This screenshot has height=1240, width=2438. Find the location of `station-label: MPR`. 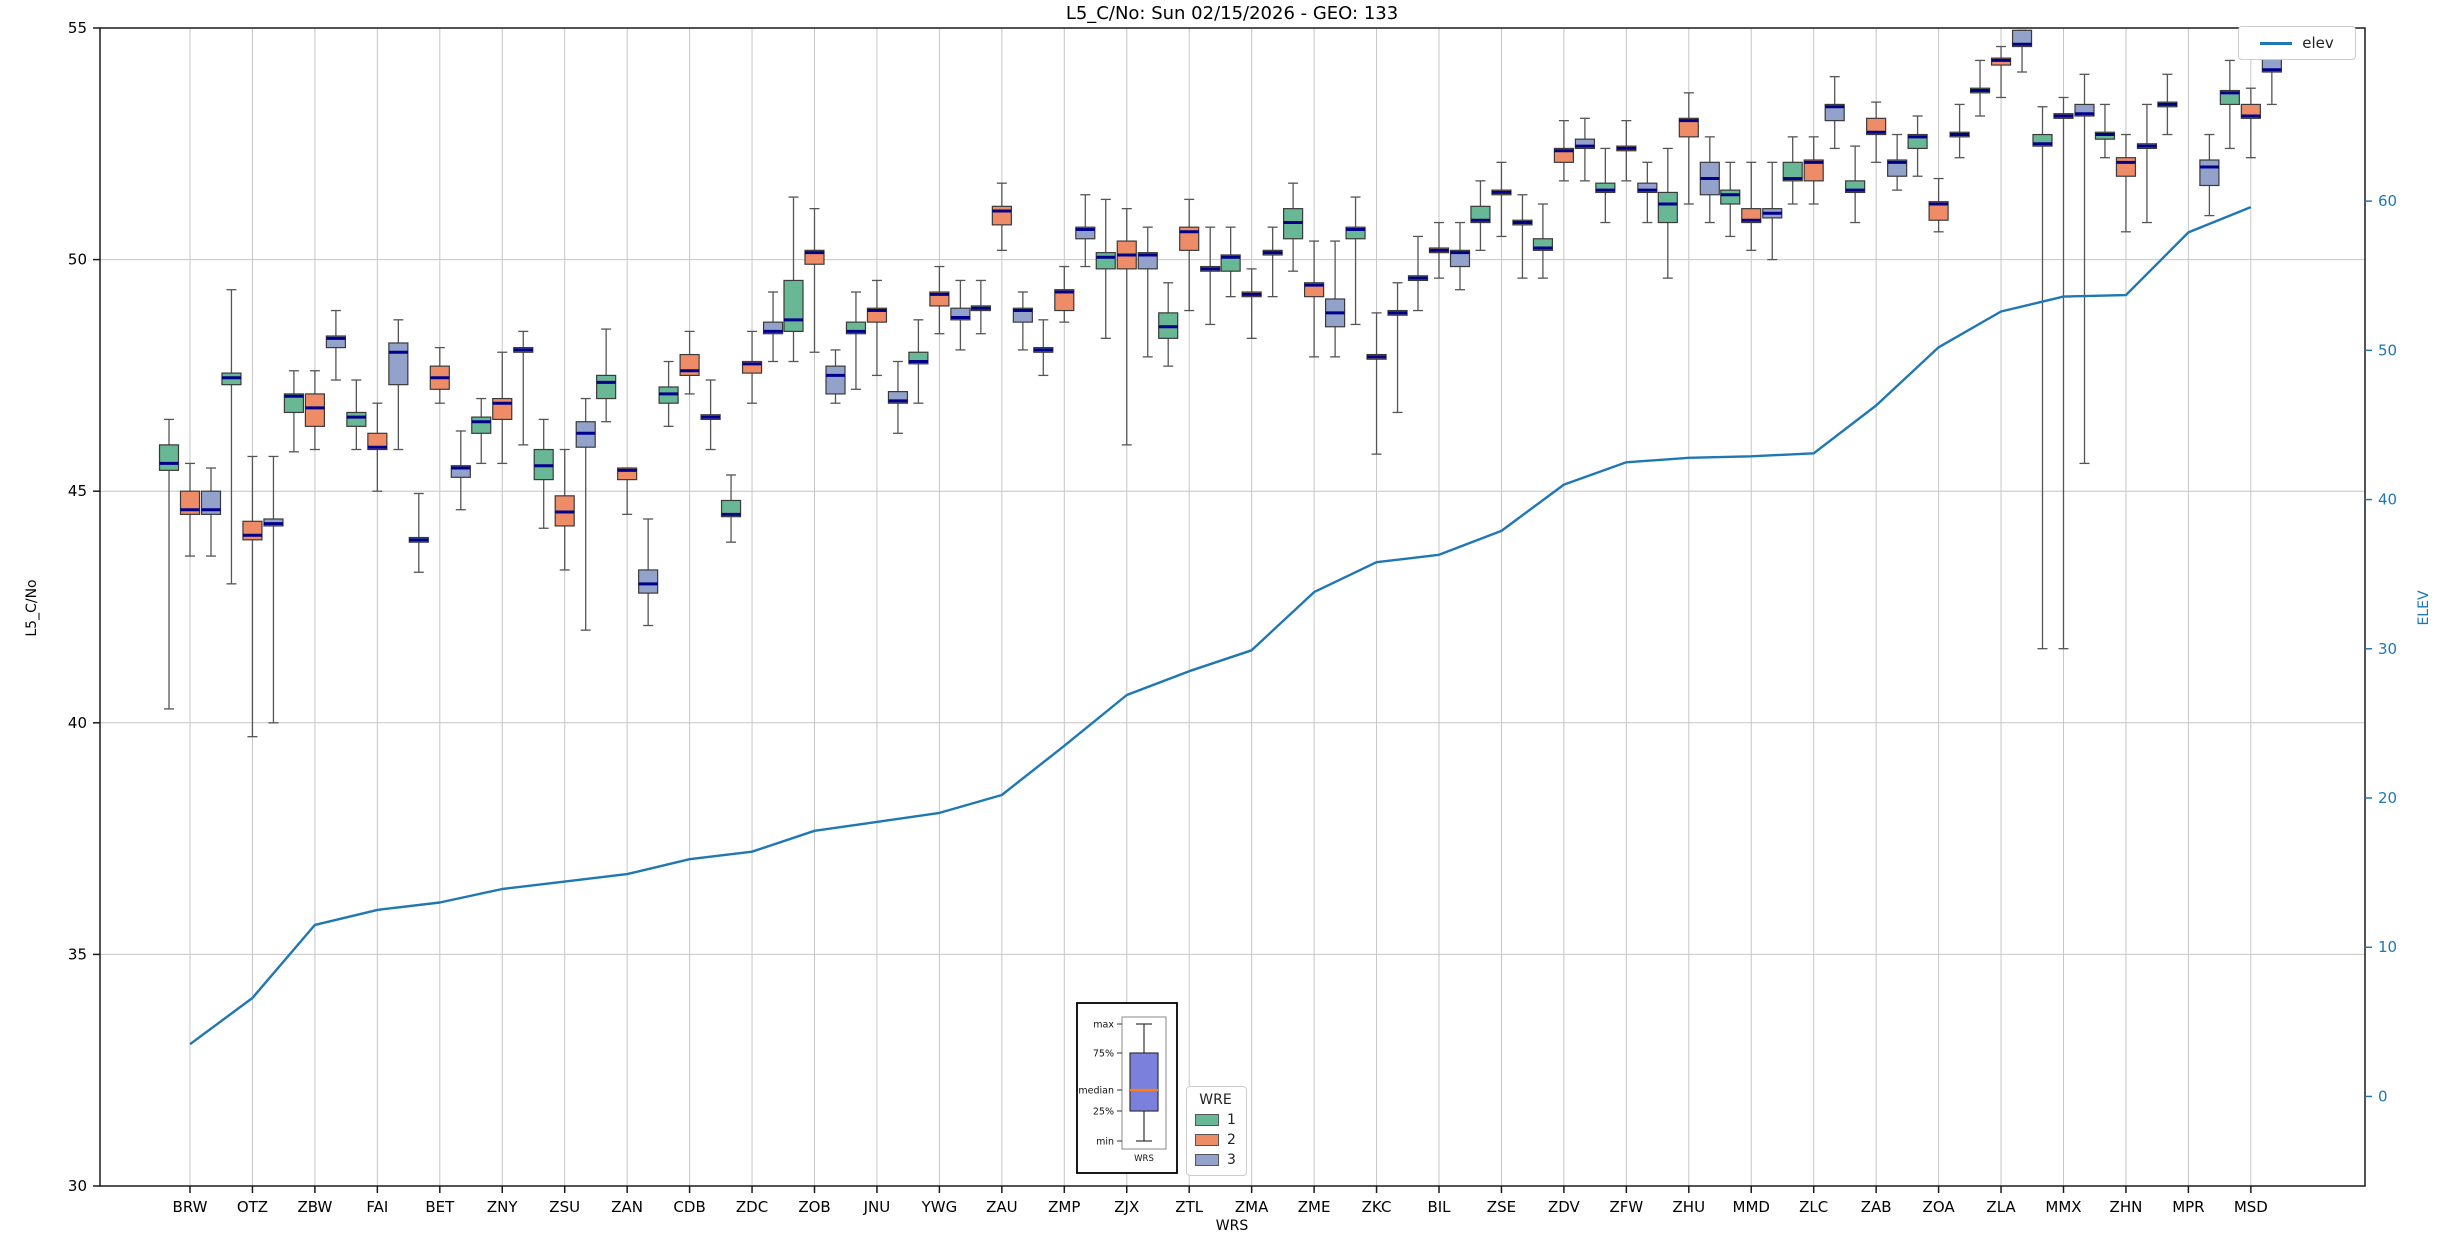

station-label: MPR is located at coordinates (2188, 1207).